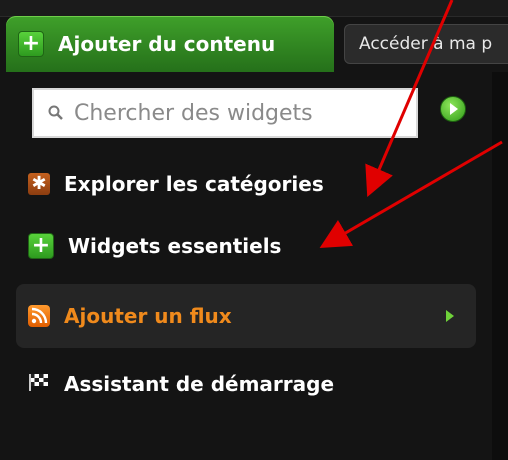  I want to click on menu-item-label: Widgets essentiels, so click(175, 246).